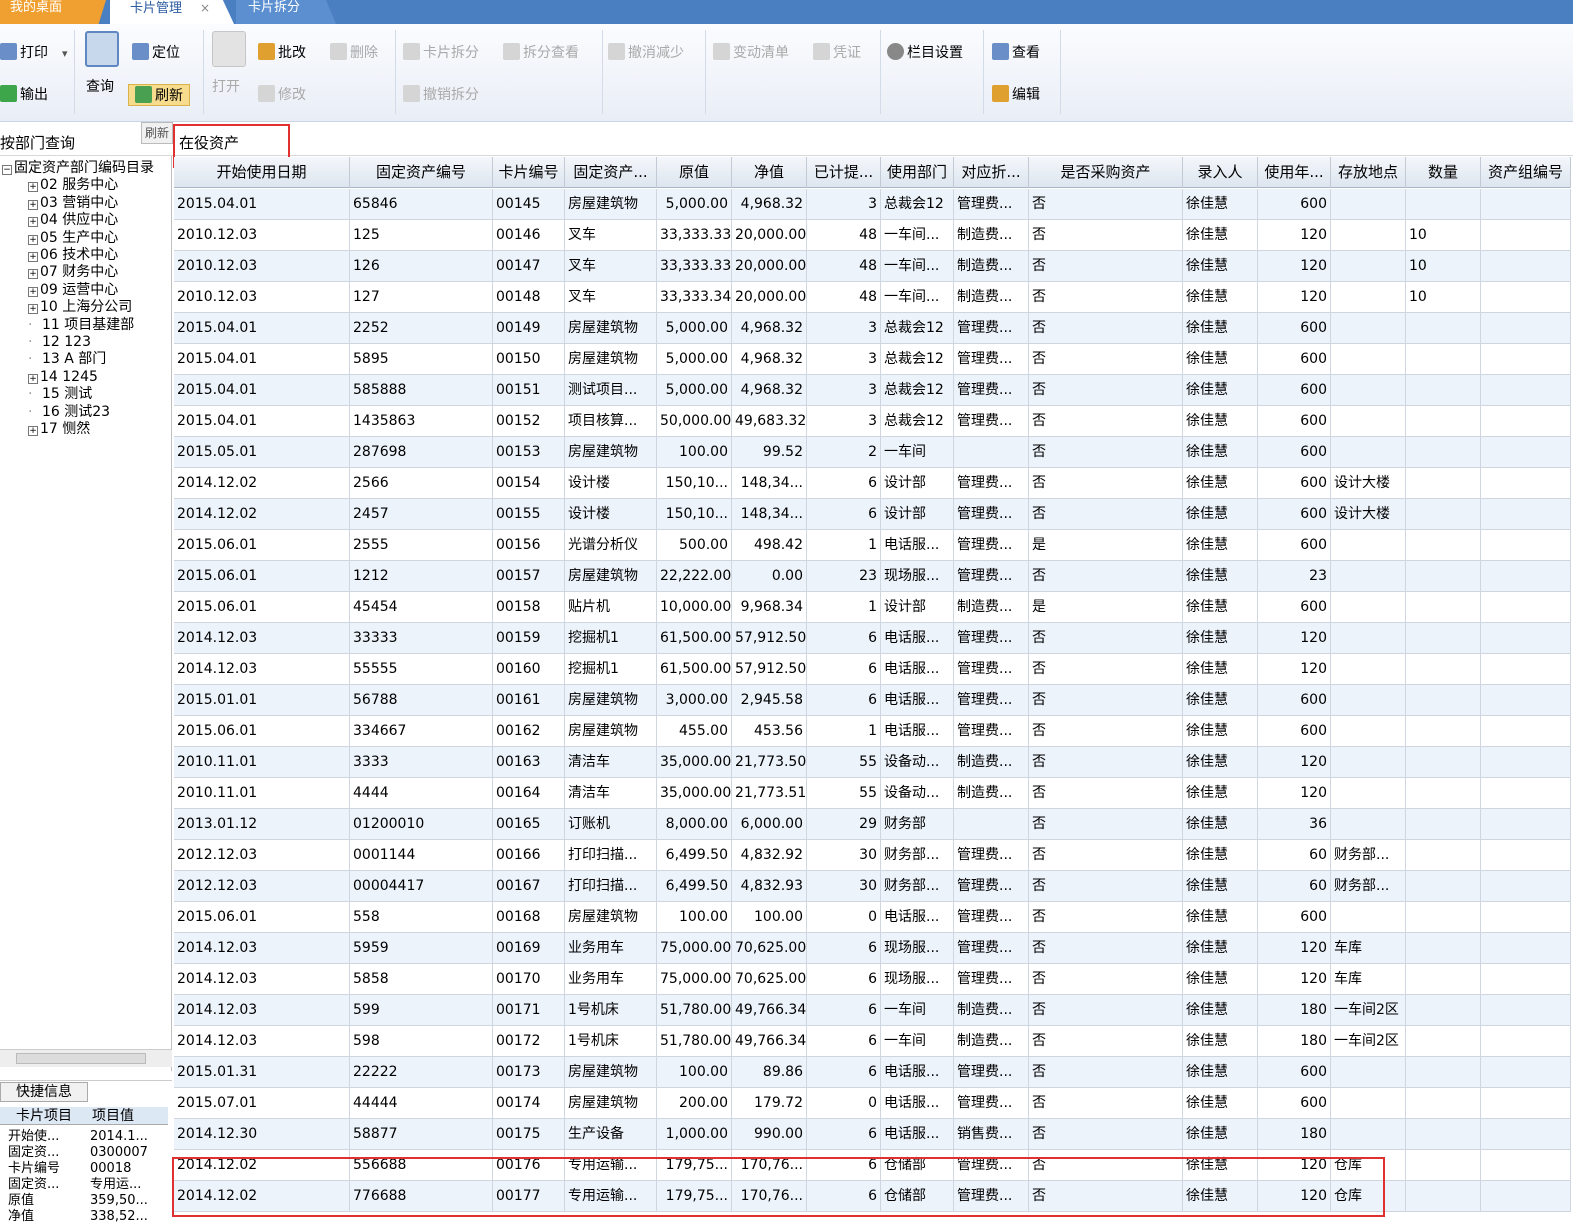 This screenshot has height=1228, width=1573. What do you see at coordinates (769, 172) in the screenshot?
I see `column-header-net-value: 净值` at bounding box center [769, 172].